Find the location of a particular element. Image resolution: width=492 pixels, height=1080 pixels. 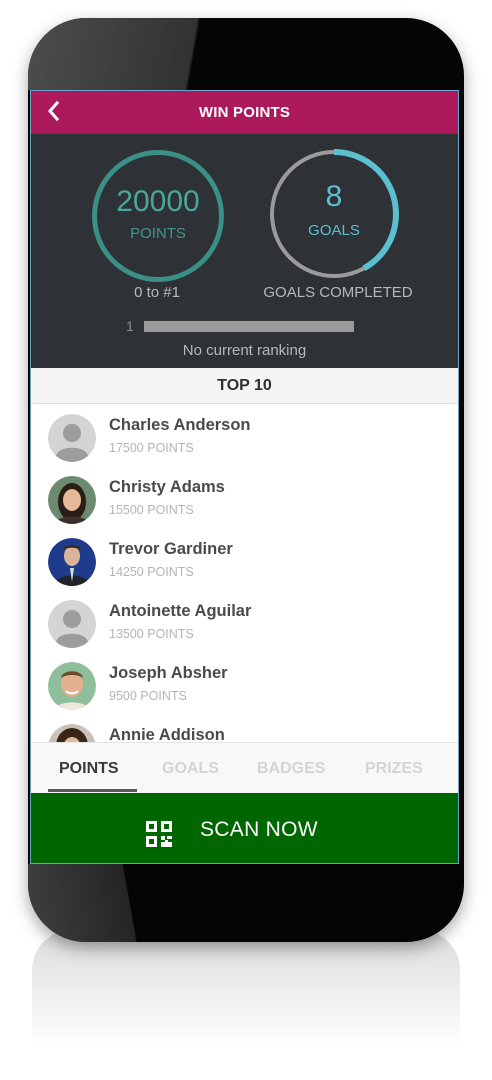

player-points: 13500 POINTS is located at coordinates (151, 634).